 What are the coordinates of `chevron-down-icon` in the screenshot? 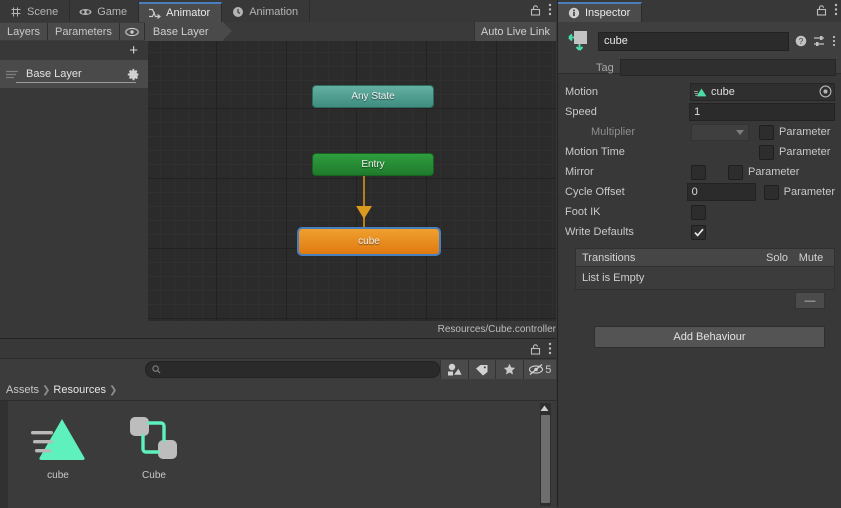 It's located at (740, 132).